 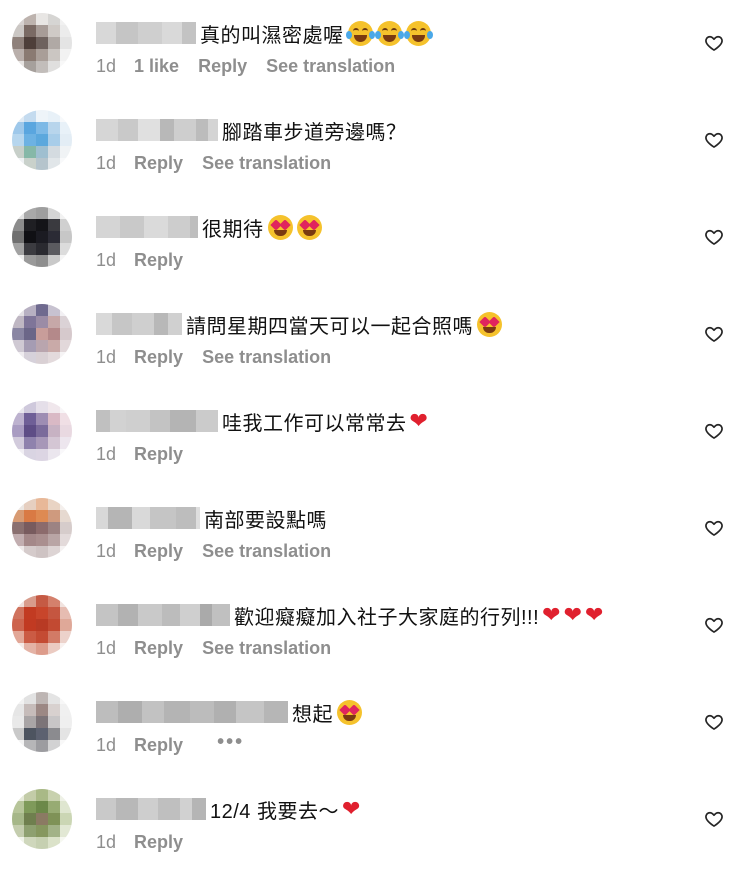 What do you see at coordinates (312, 714) in the screenshot?
I see `comment-body: 想起` at bounding box center [312, 714].